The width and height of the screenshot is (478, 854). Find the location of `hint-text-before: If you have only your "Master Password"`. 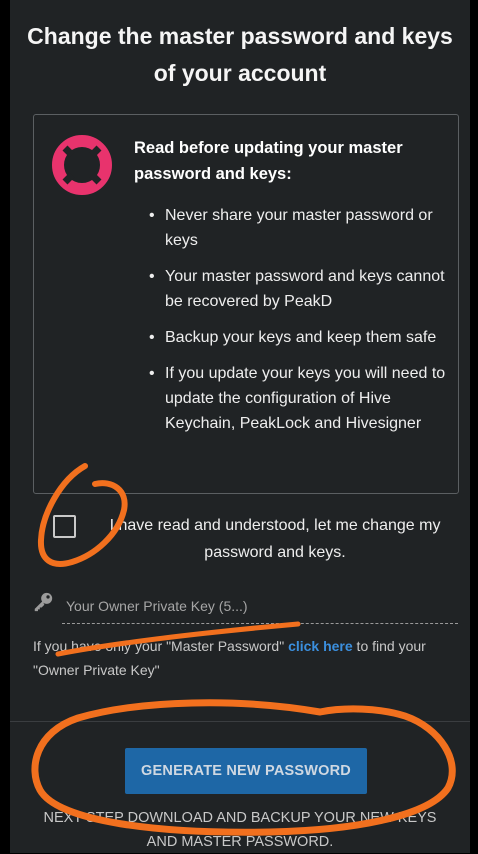

hint-text-before: If you have only your "Master Password" is located at coordinates (161, 646).